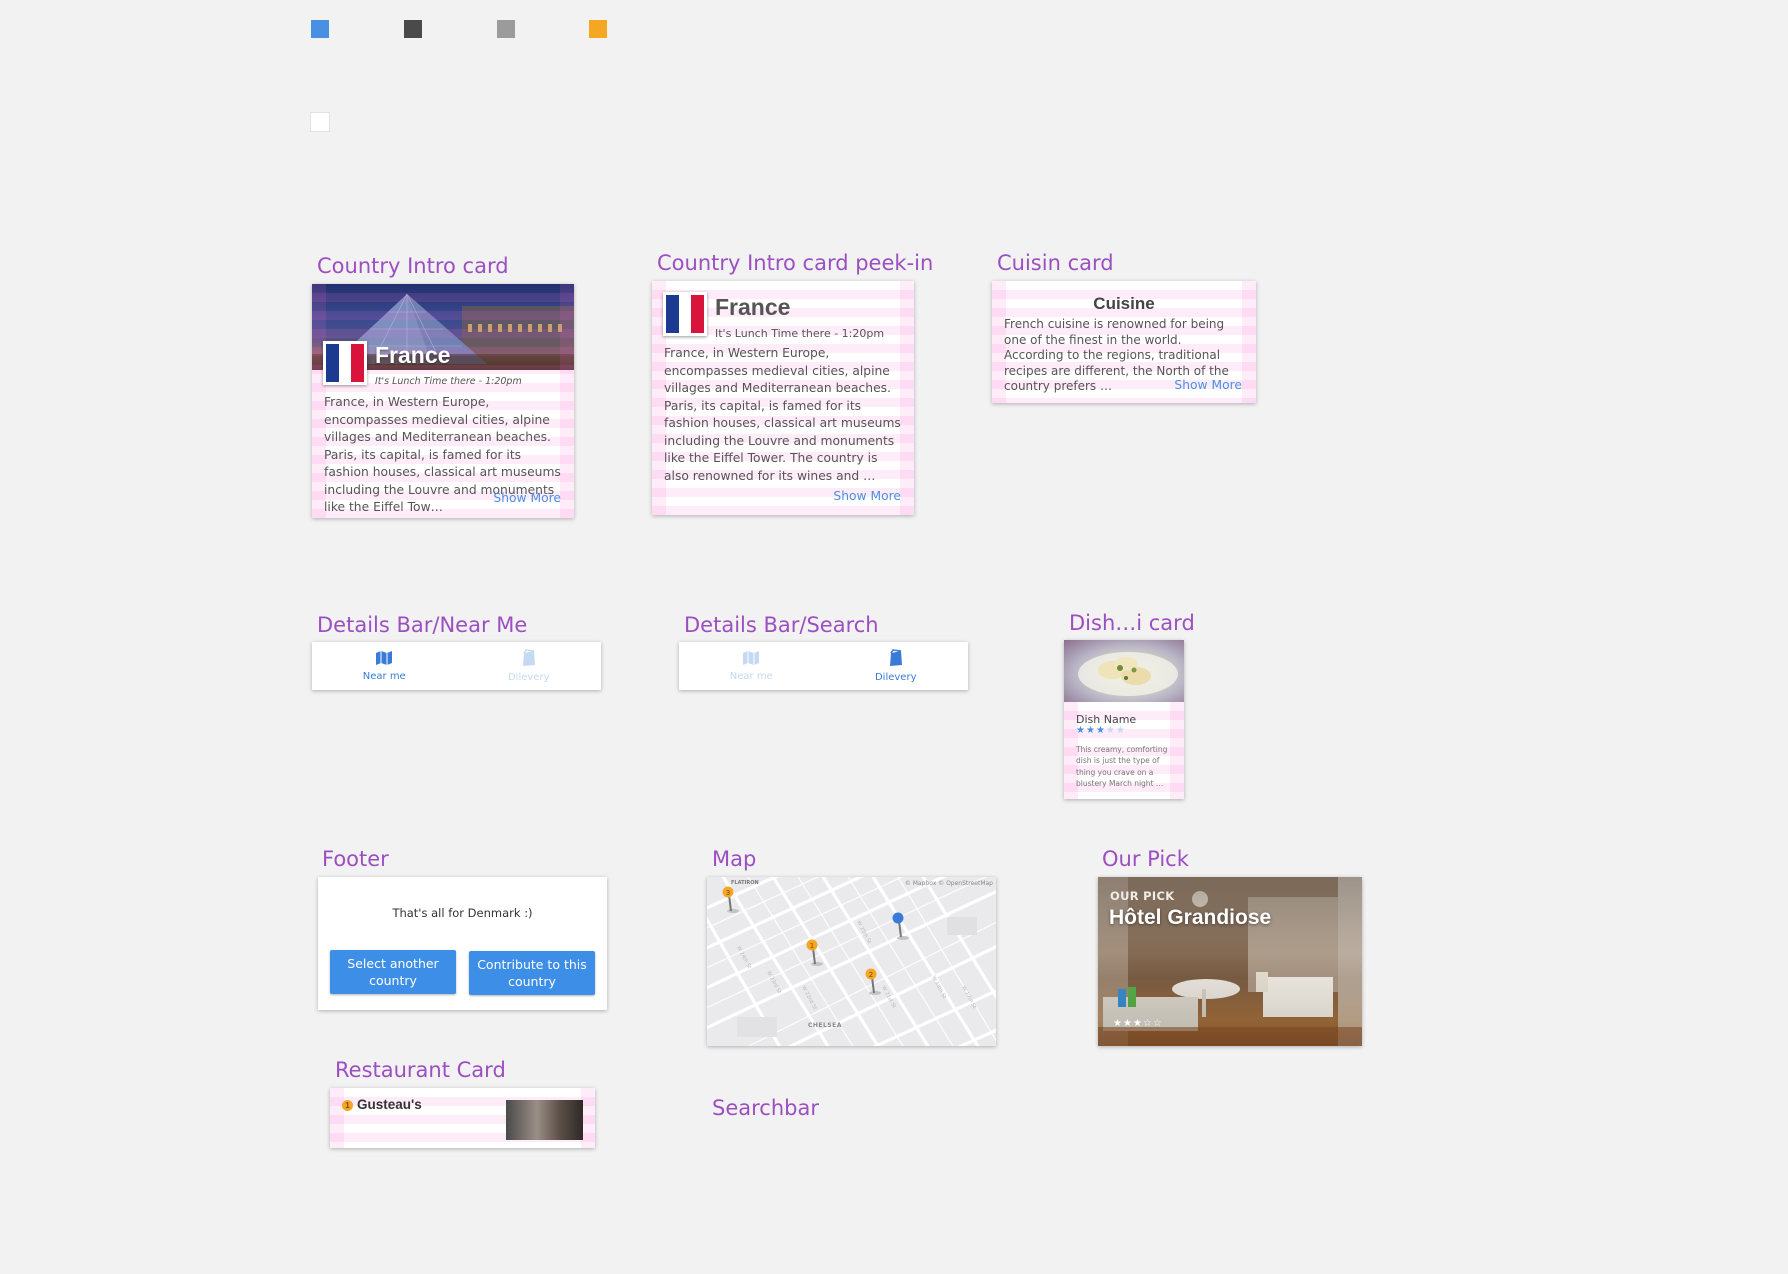 Image resolution: width=1788 pixels, height=1274 pixels. I want to click on swatch-blue, so click(320, 29).